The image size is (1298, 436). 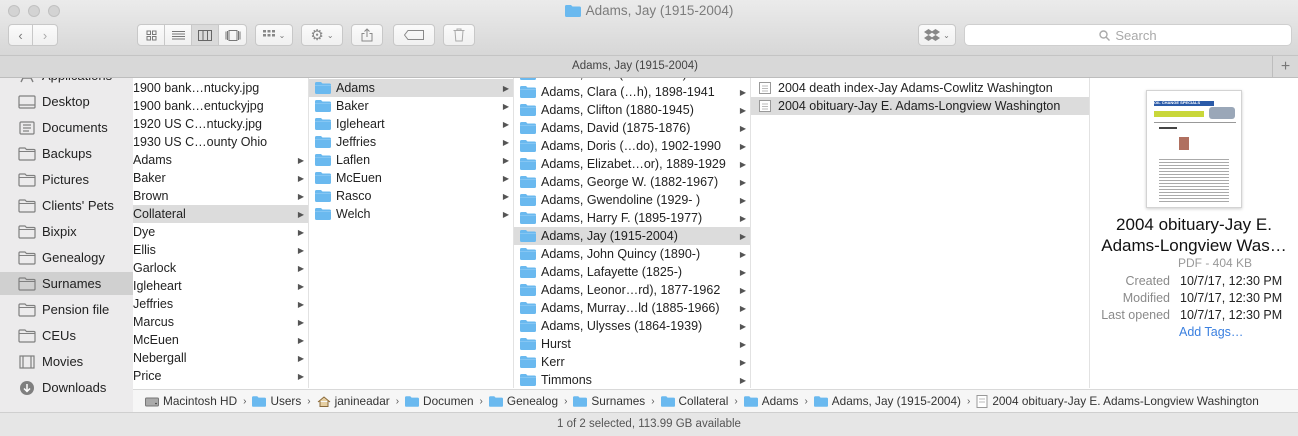 What do you see at coordinates (66, 179) in the screenshot?
I see `sidebar-item-pictures: Pictures` at bounding box center [66, 179].